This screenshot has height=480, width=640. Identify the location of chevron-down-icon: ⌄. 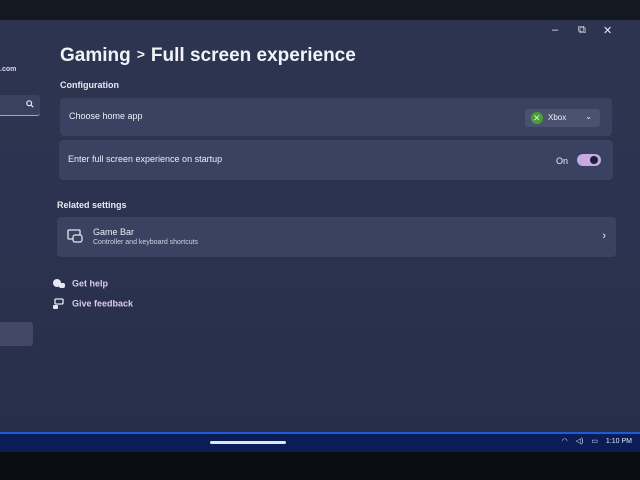
(588, 116).